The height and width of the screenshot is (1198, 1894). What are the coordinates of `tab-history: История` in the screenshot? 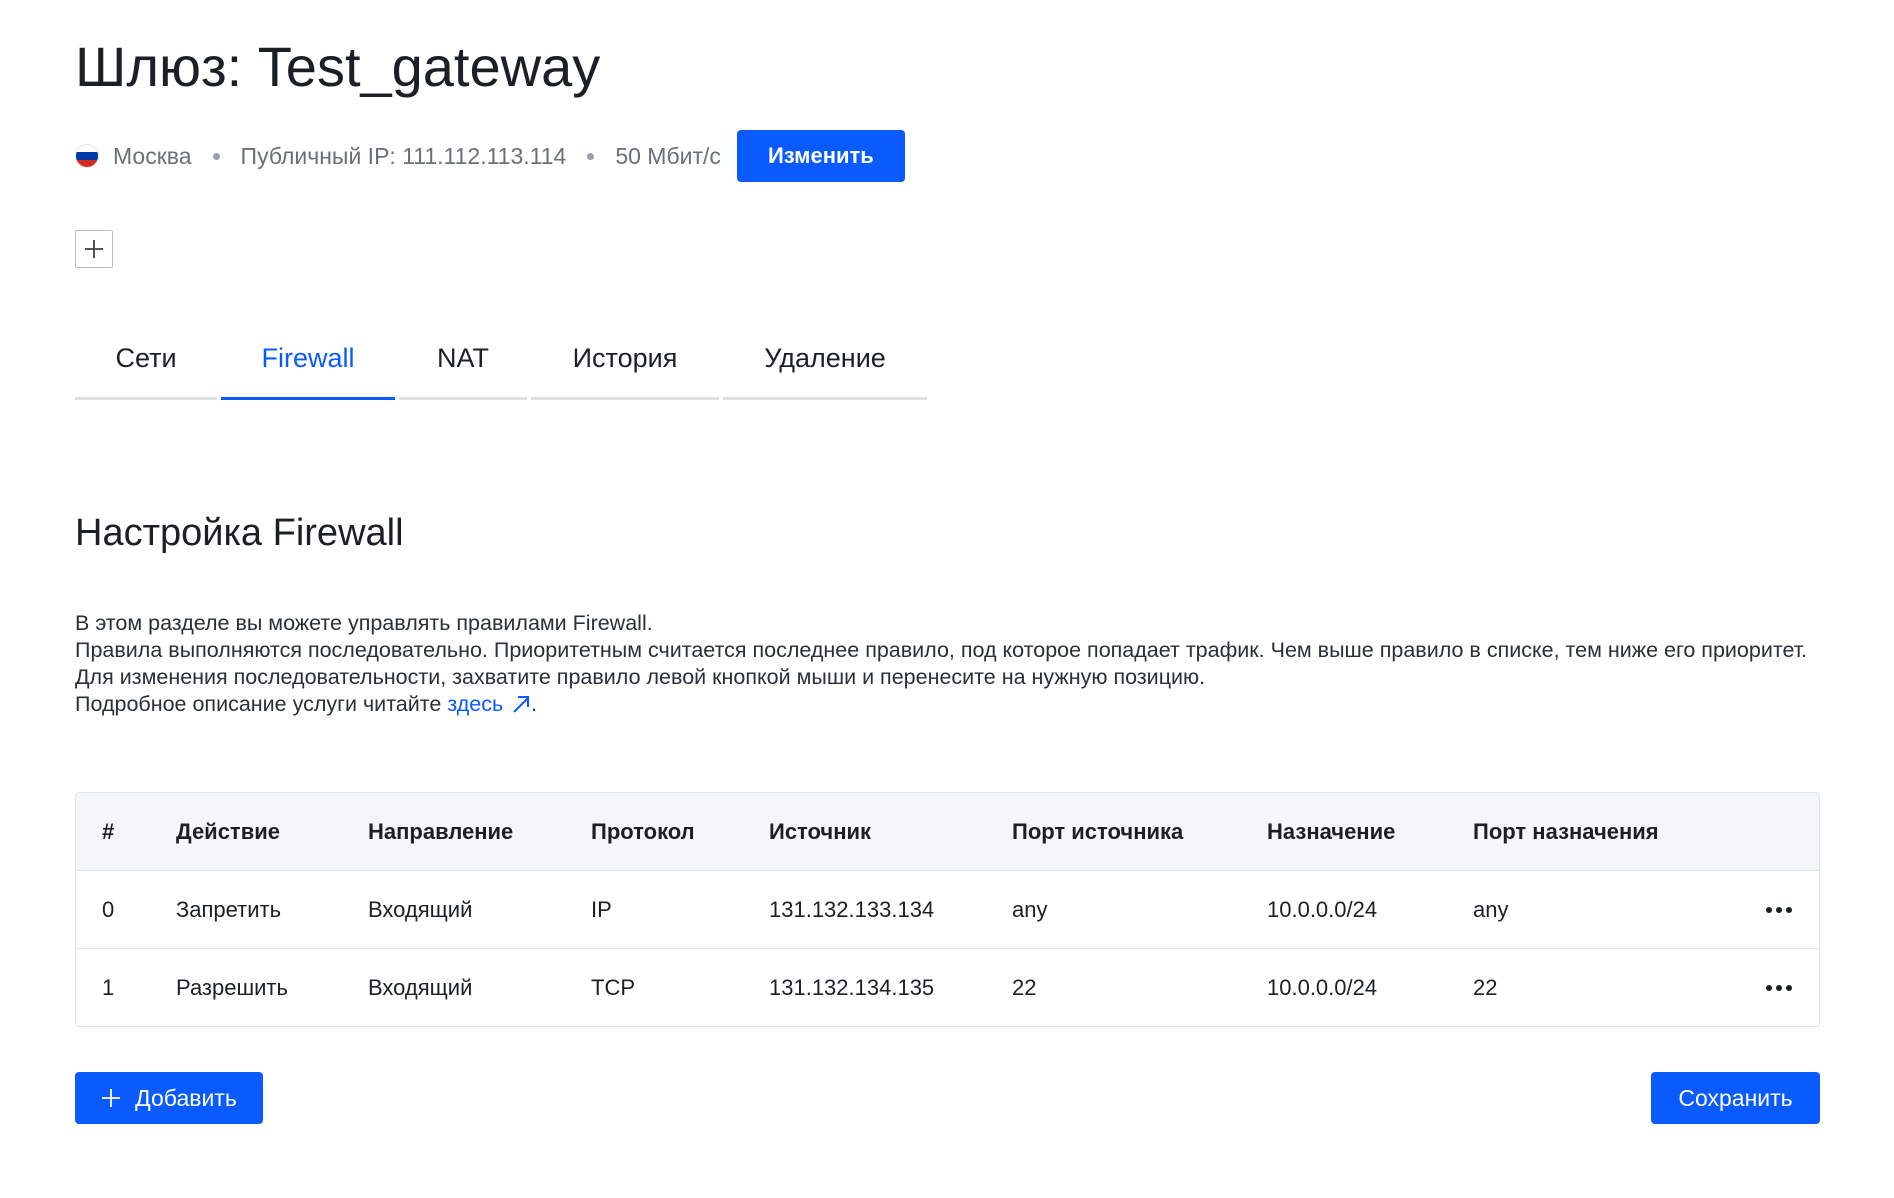 It's located at (625, 360).